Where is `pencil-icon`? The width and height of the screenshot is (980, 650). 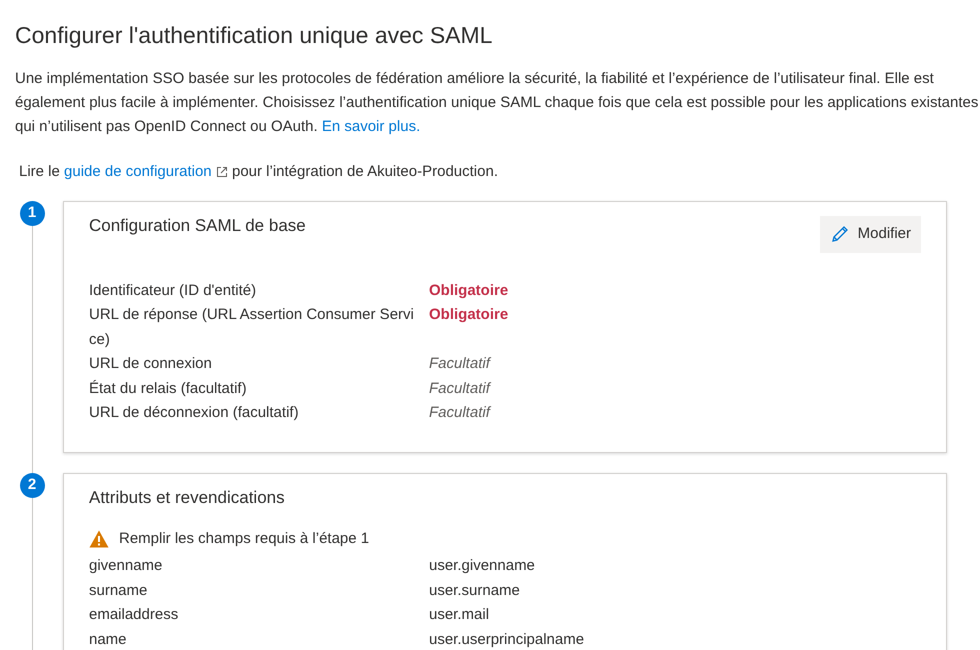 pencil-icon is located at coordinates (840, 234).